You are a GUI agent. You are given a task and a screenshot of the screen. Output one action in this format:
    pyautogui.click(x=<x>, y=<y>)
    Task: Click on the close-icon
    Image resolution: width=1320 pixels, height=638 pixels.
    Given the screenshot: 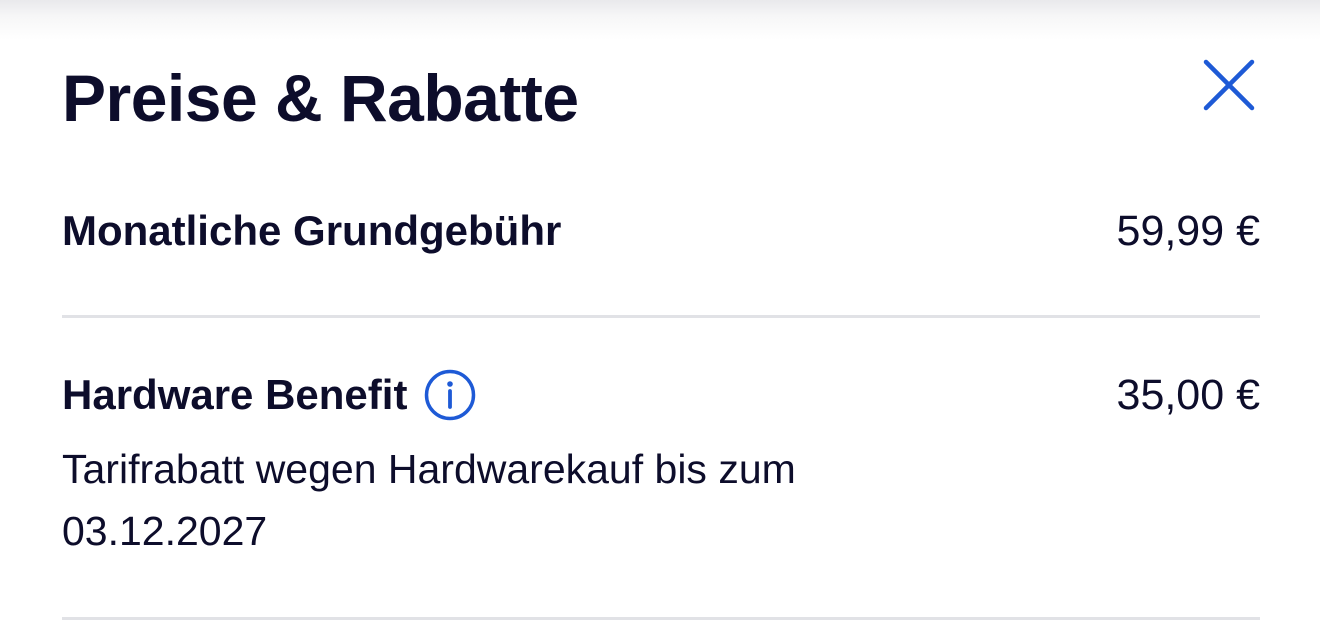 What is the action you would take?
    pyautogui.click(x=1229, y=85)
    